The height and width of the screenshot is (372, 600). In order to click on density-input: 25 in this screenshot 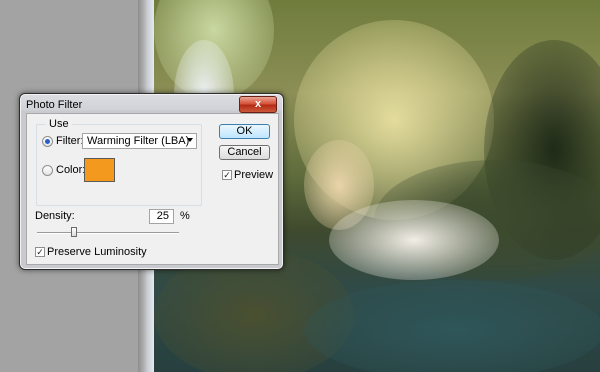, I will do `click(161, 216)`.